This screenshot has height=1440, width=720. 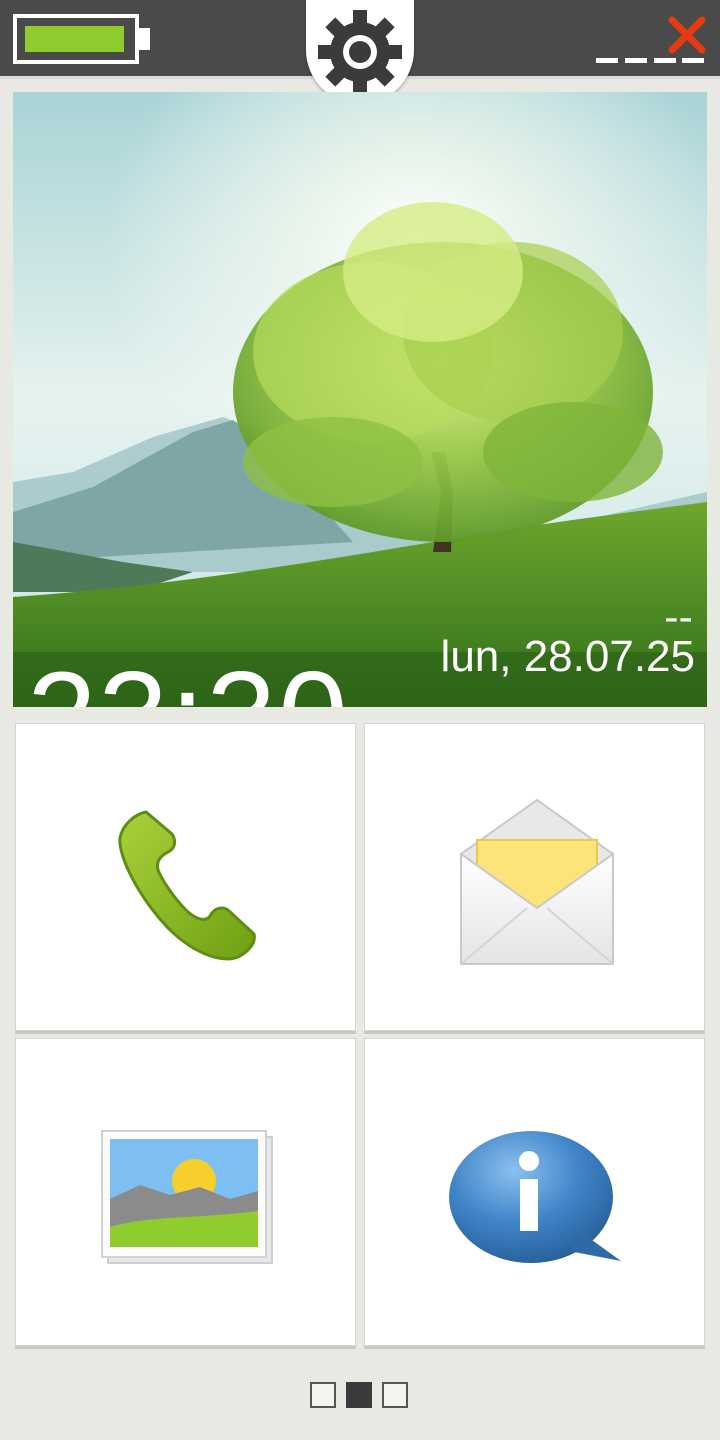 What do you see at coordinates (537, 881) in the screenshot?
I see `envelope-icon` at bounding box center [537, 881].